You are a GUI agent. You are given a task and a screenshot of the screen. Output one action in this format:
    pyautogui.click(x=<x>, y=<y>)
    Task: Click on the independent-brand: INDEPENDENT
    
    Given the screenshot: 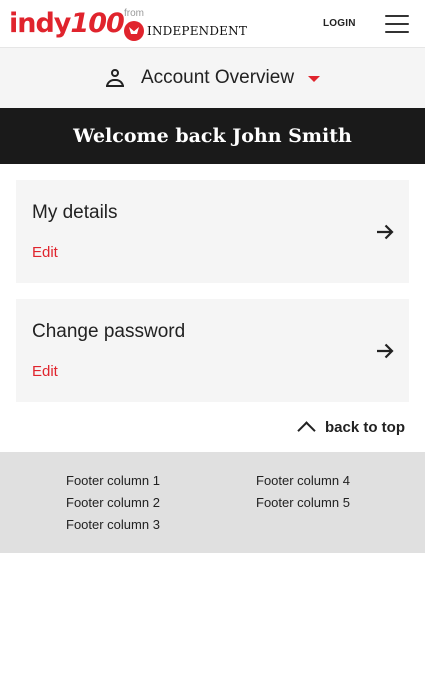 What is the action you would take?
    pyautogui.click(x=185, y=31)
    